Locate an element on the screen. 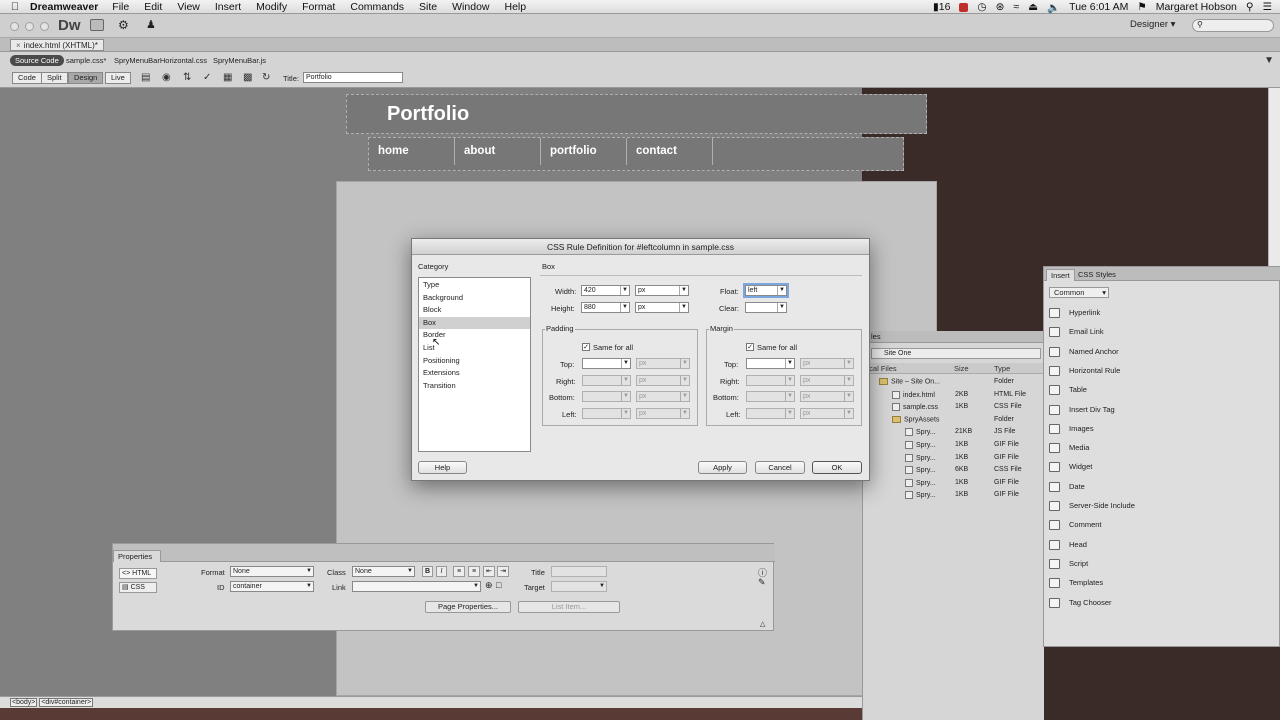  spry-menu-bar: home about portfolio contact is located at coordinates (636, 154).